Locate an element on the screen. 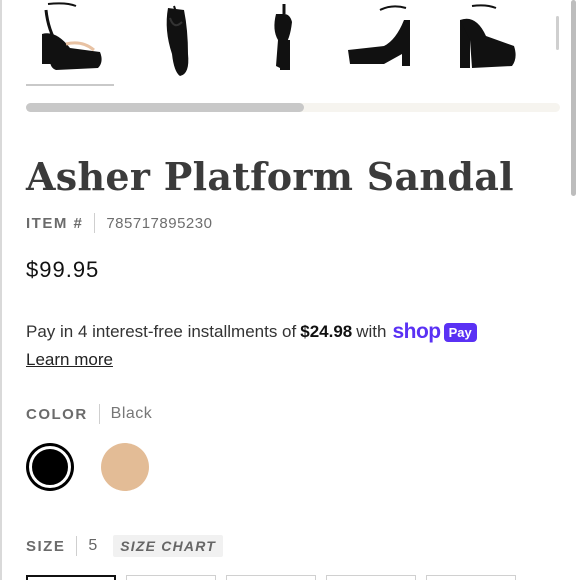 The image size is (580, 580). color-label: COLOR is located at coordinates (57, 414).